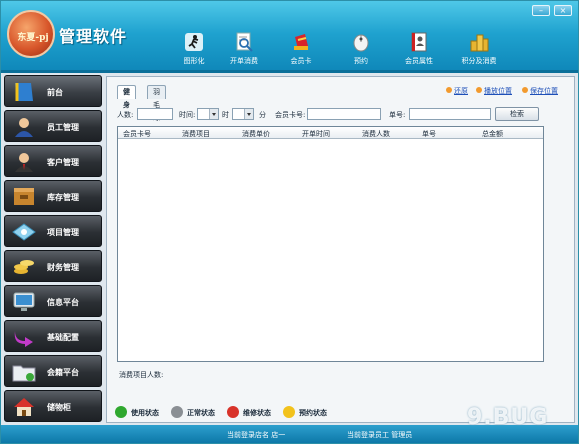  What do you see at coordinates (196, 134) in the screenshot?
I see `column-header: 消费项目` at bounding box center [196, 134].